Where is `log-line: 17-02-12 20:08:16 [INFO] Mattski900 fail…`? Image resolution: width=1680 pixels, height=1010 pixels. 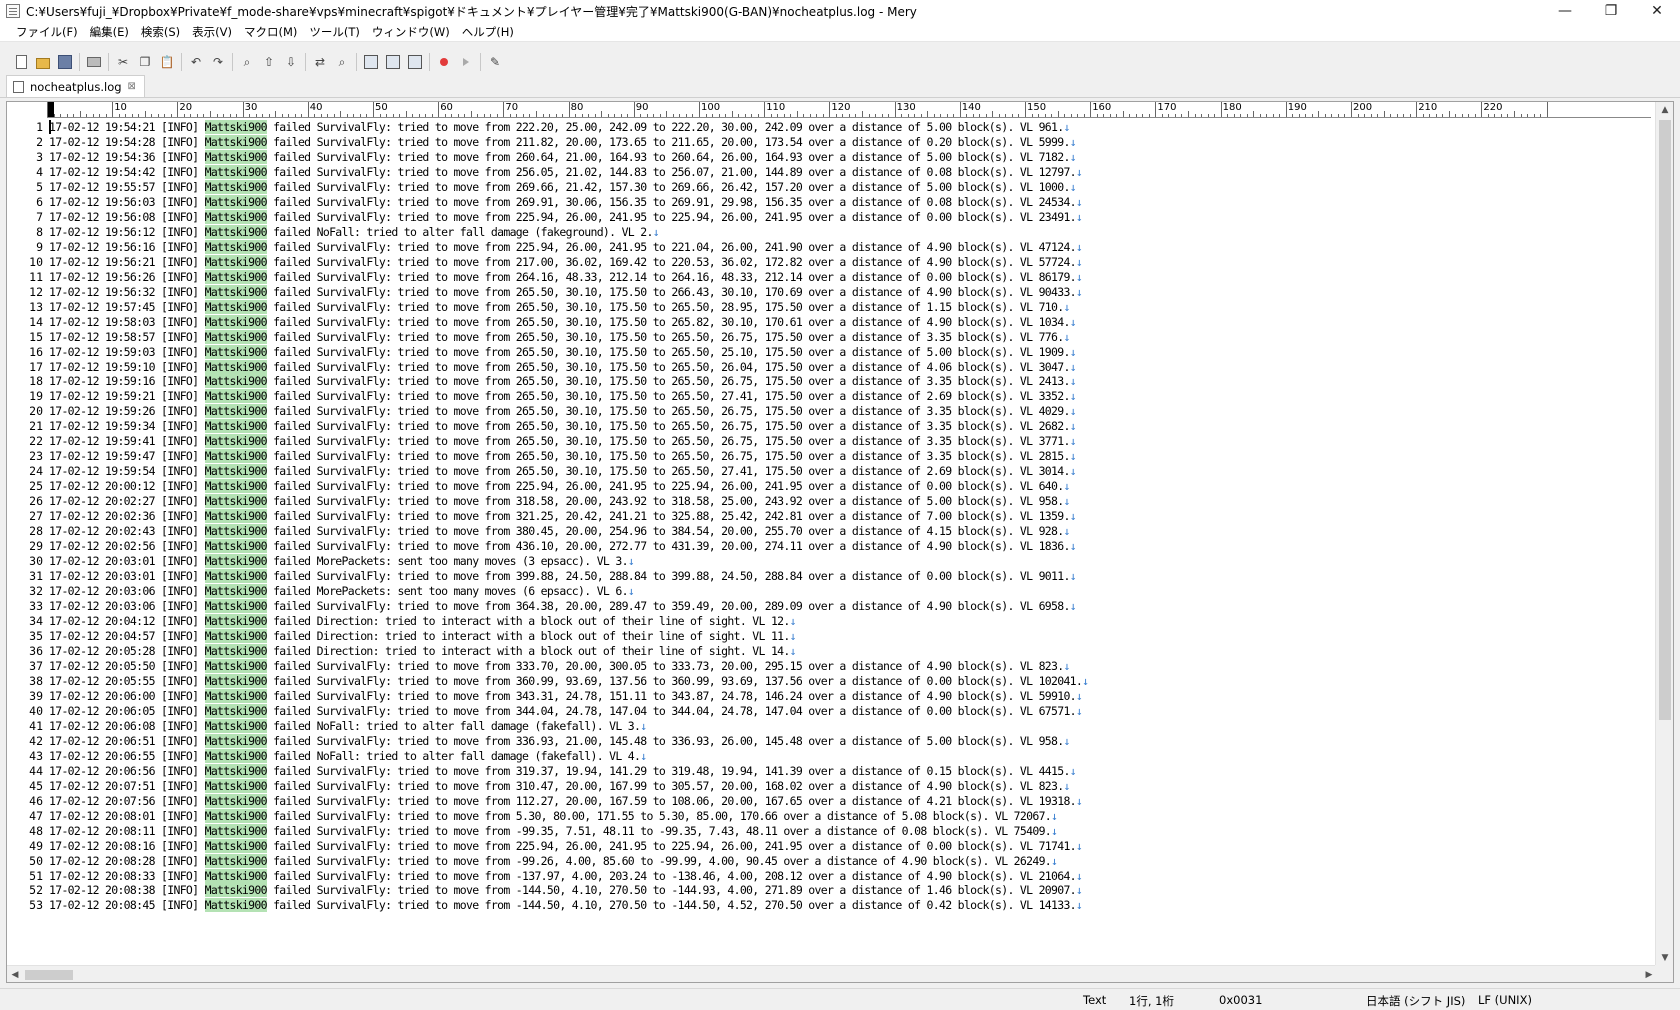
log-line: 17-02-12 20:08:16 [INFO] Mattski900 fail… is located at coordinates (566, 846).